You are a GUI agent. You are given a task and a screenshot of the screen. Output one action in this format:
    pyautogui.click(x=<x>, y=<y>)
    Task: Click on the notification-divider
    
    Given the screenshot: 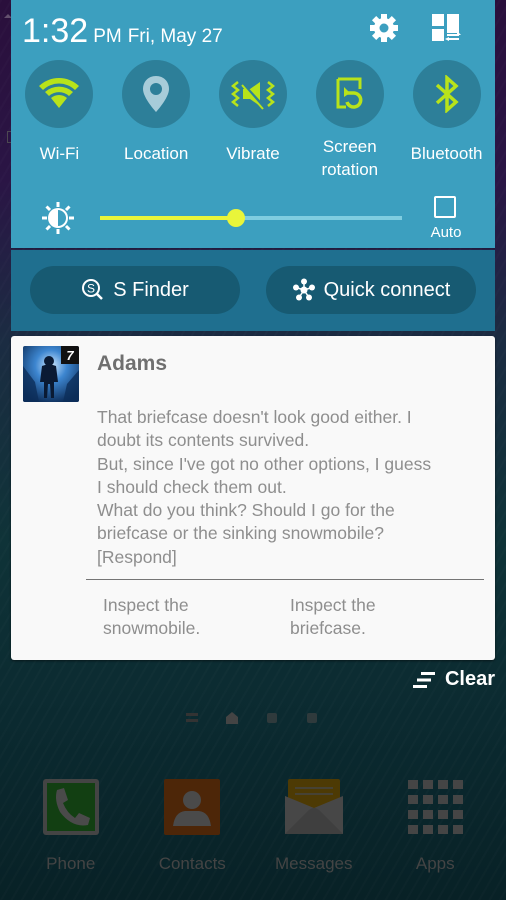 What is the action you would take?
    pyautogui.click(x=285, y=579)
    